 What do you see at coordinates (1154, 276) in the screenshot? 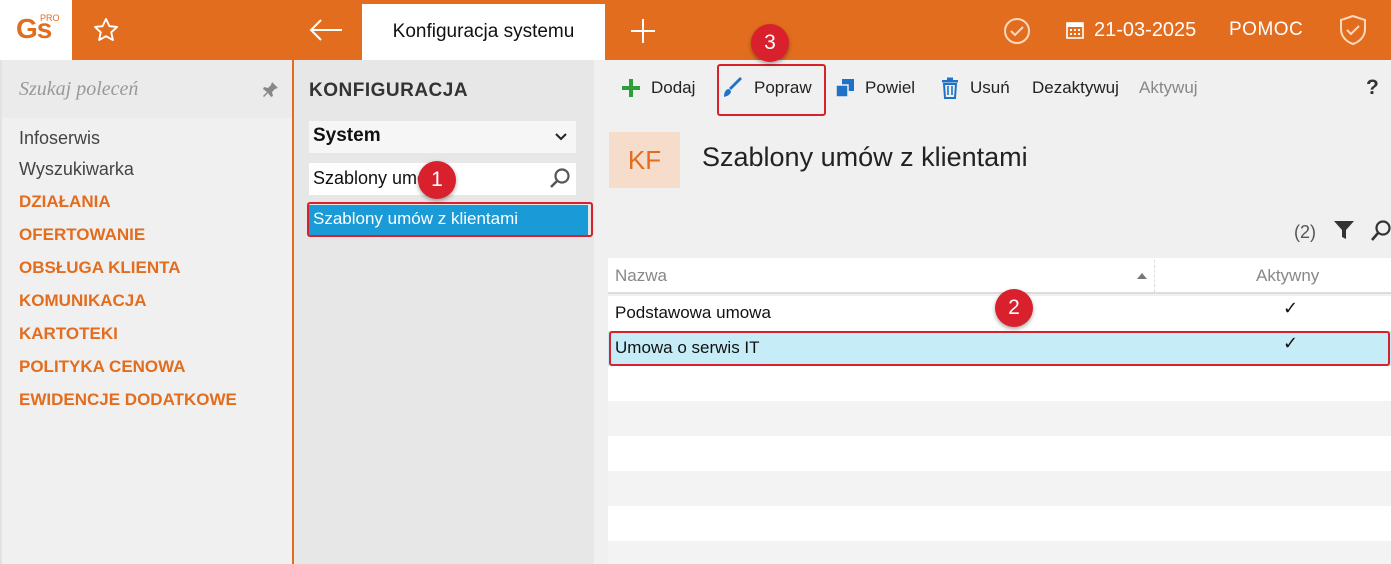
I see `column-separator` at bounding box center [1154, 276].